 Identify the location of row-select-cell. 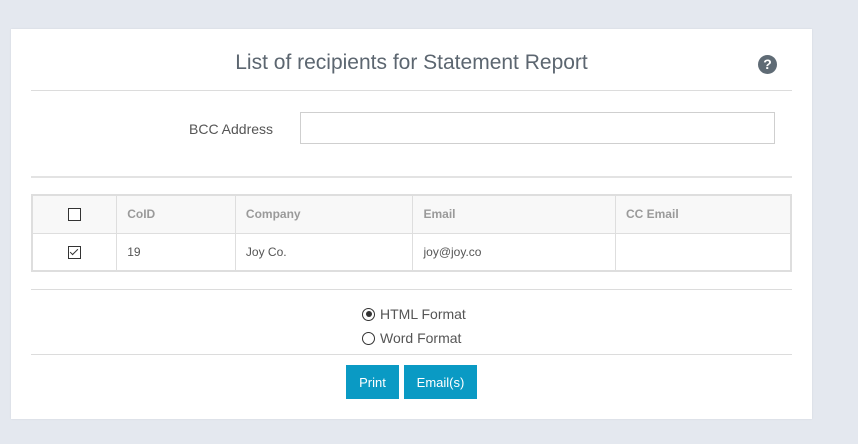
(74, 252).